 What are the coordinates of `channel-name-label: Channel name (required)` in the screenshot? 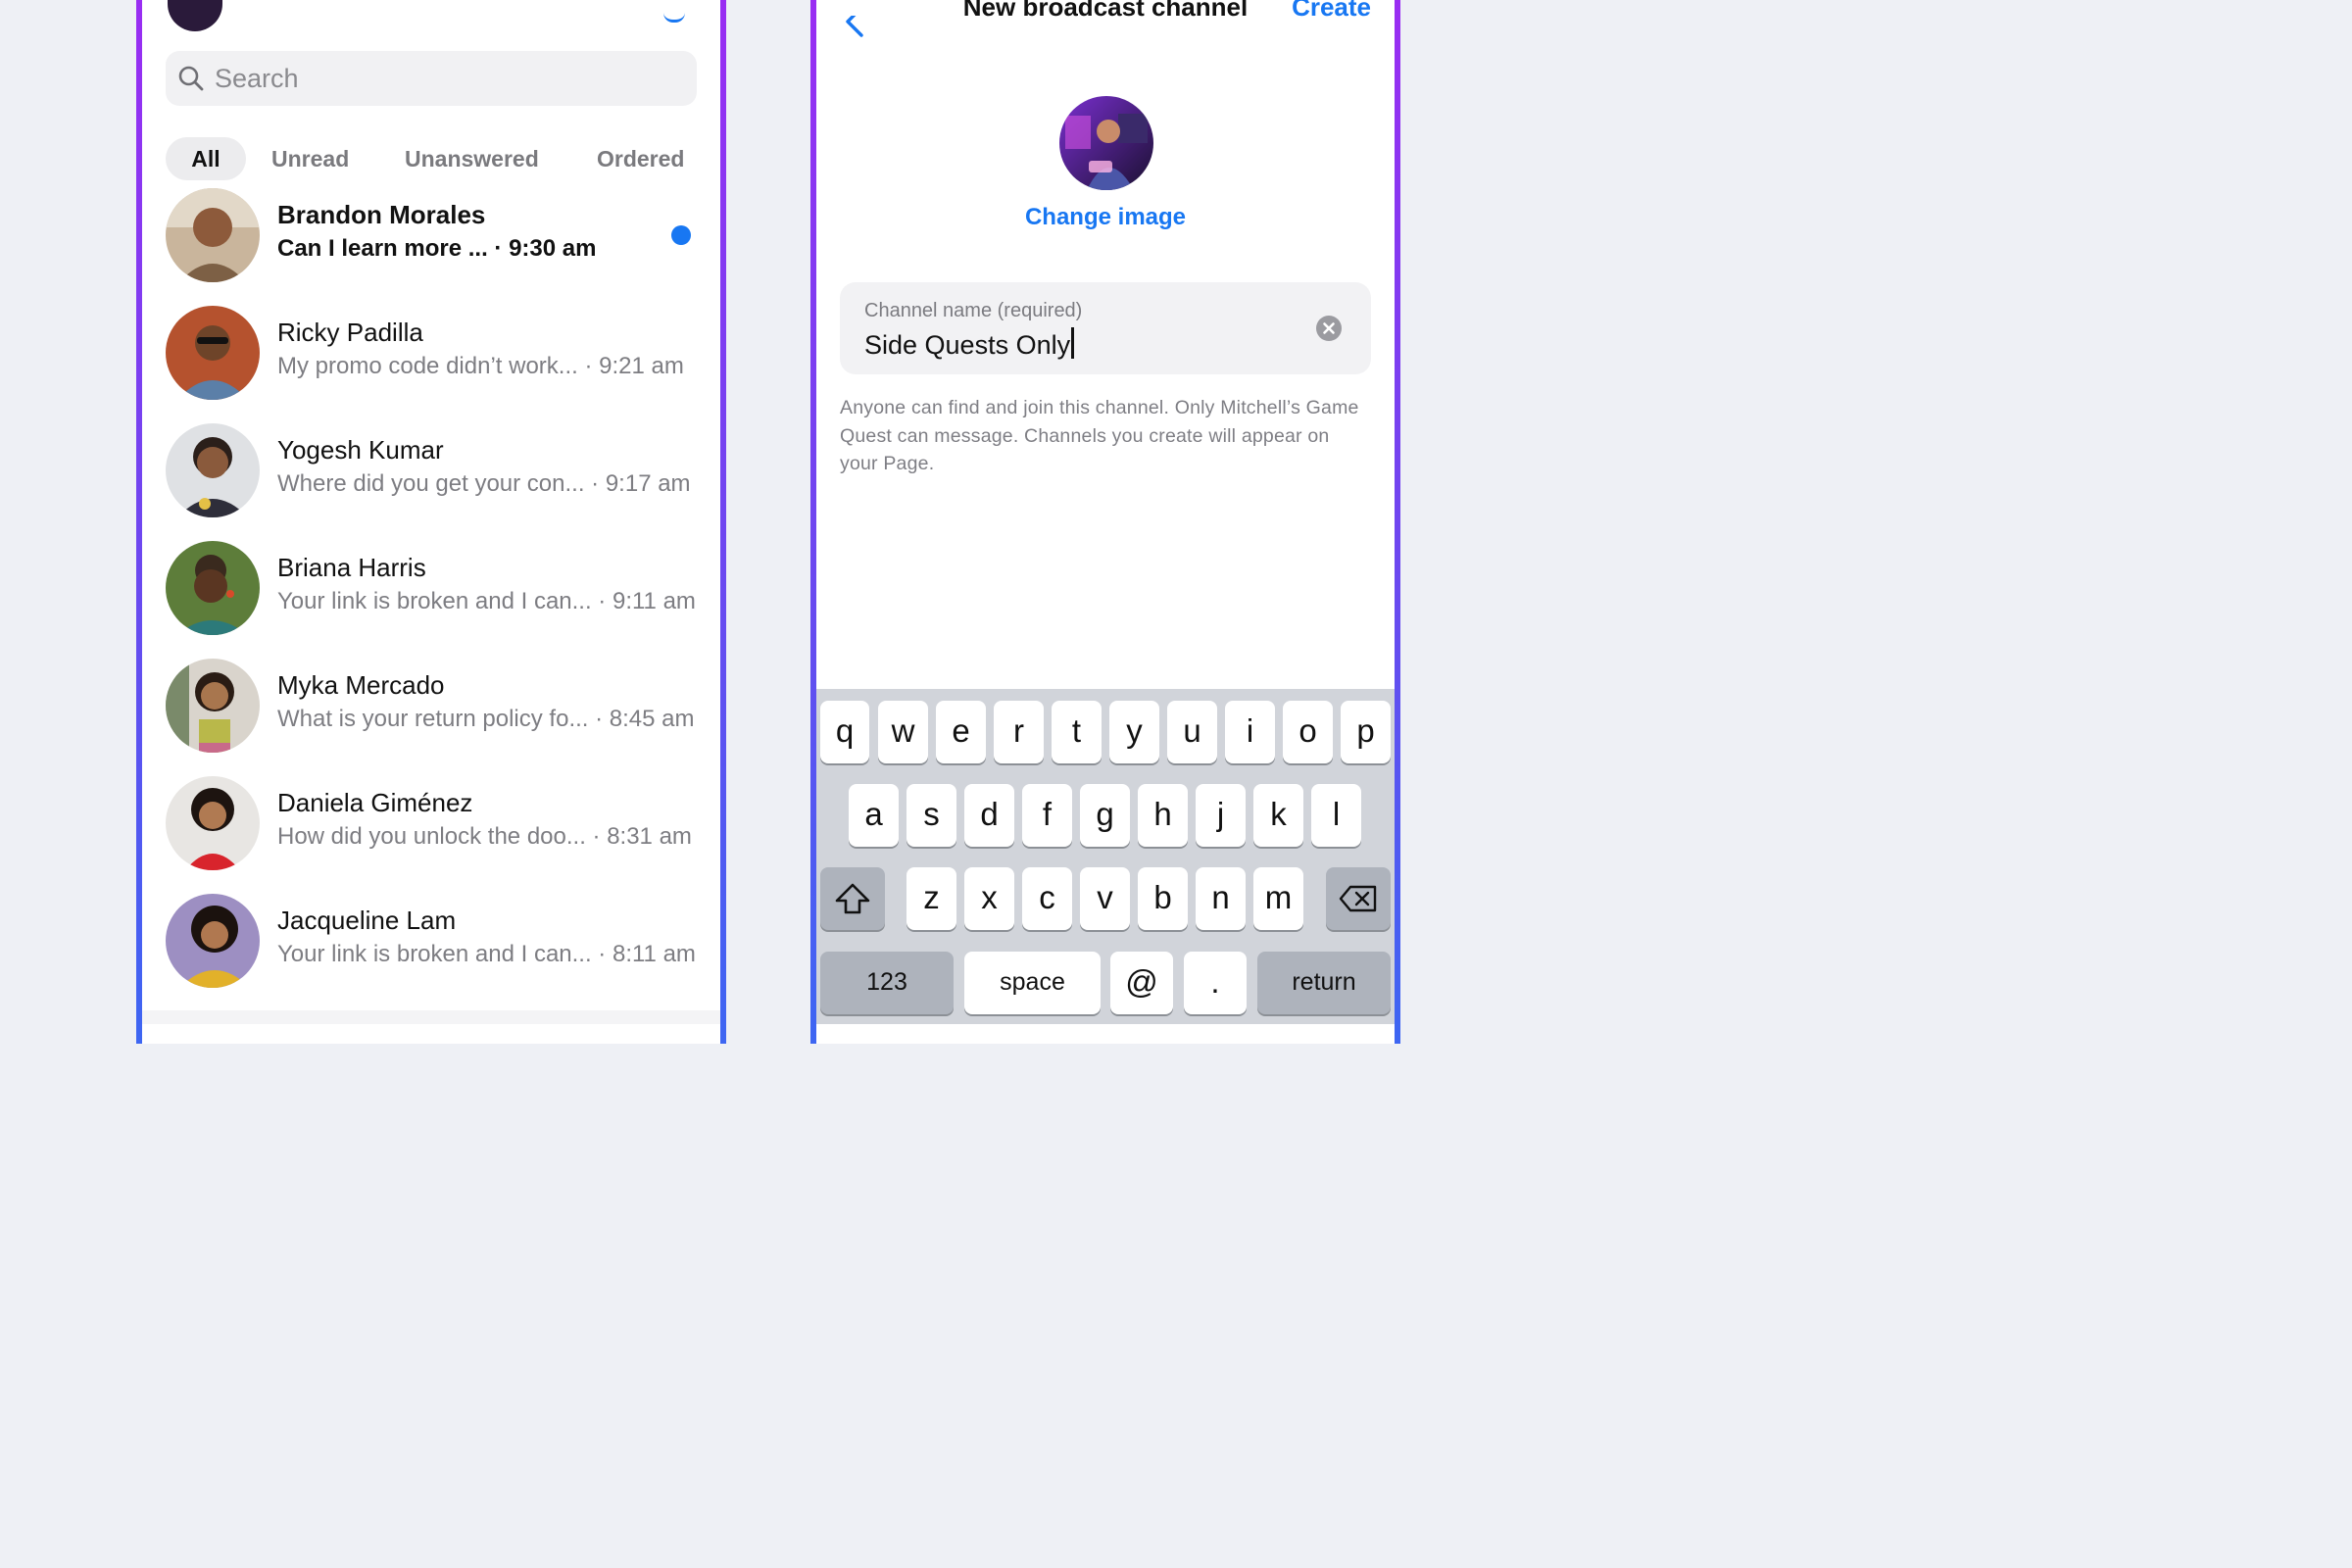 It's located at (973, 310).